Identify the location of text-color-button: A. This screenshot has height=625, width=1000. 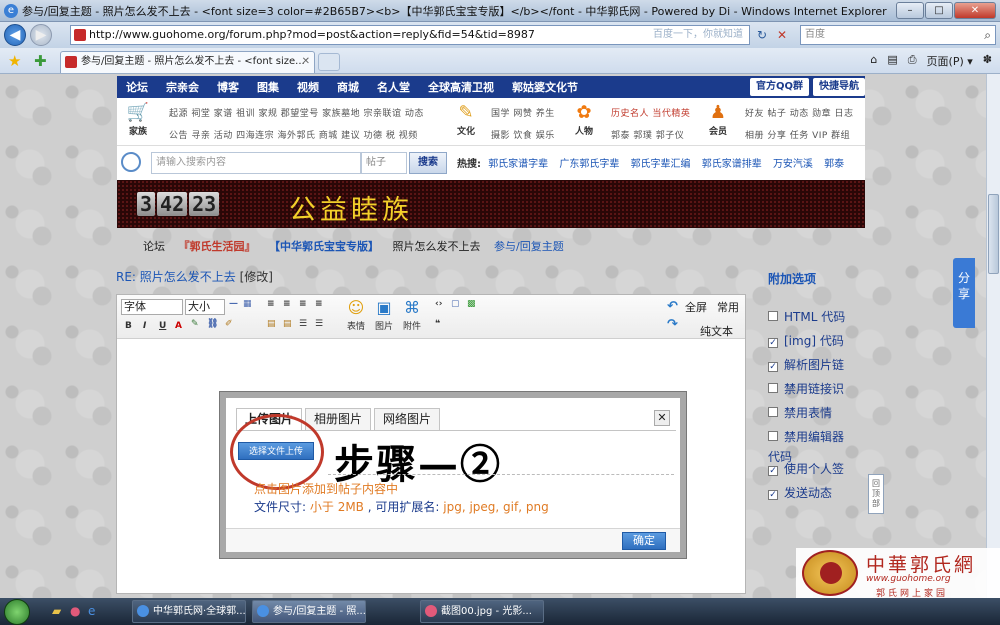
(178, 326).